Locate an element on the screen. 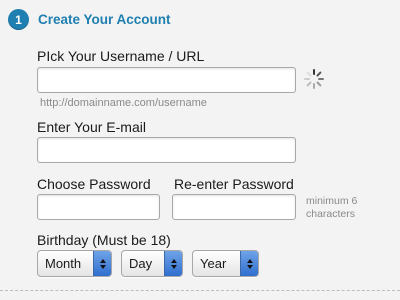 Image resolution: width=400 pixels, height=300 pixels. password-label: Choose Password is located at coordinates (94, 184).